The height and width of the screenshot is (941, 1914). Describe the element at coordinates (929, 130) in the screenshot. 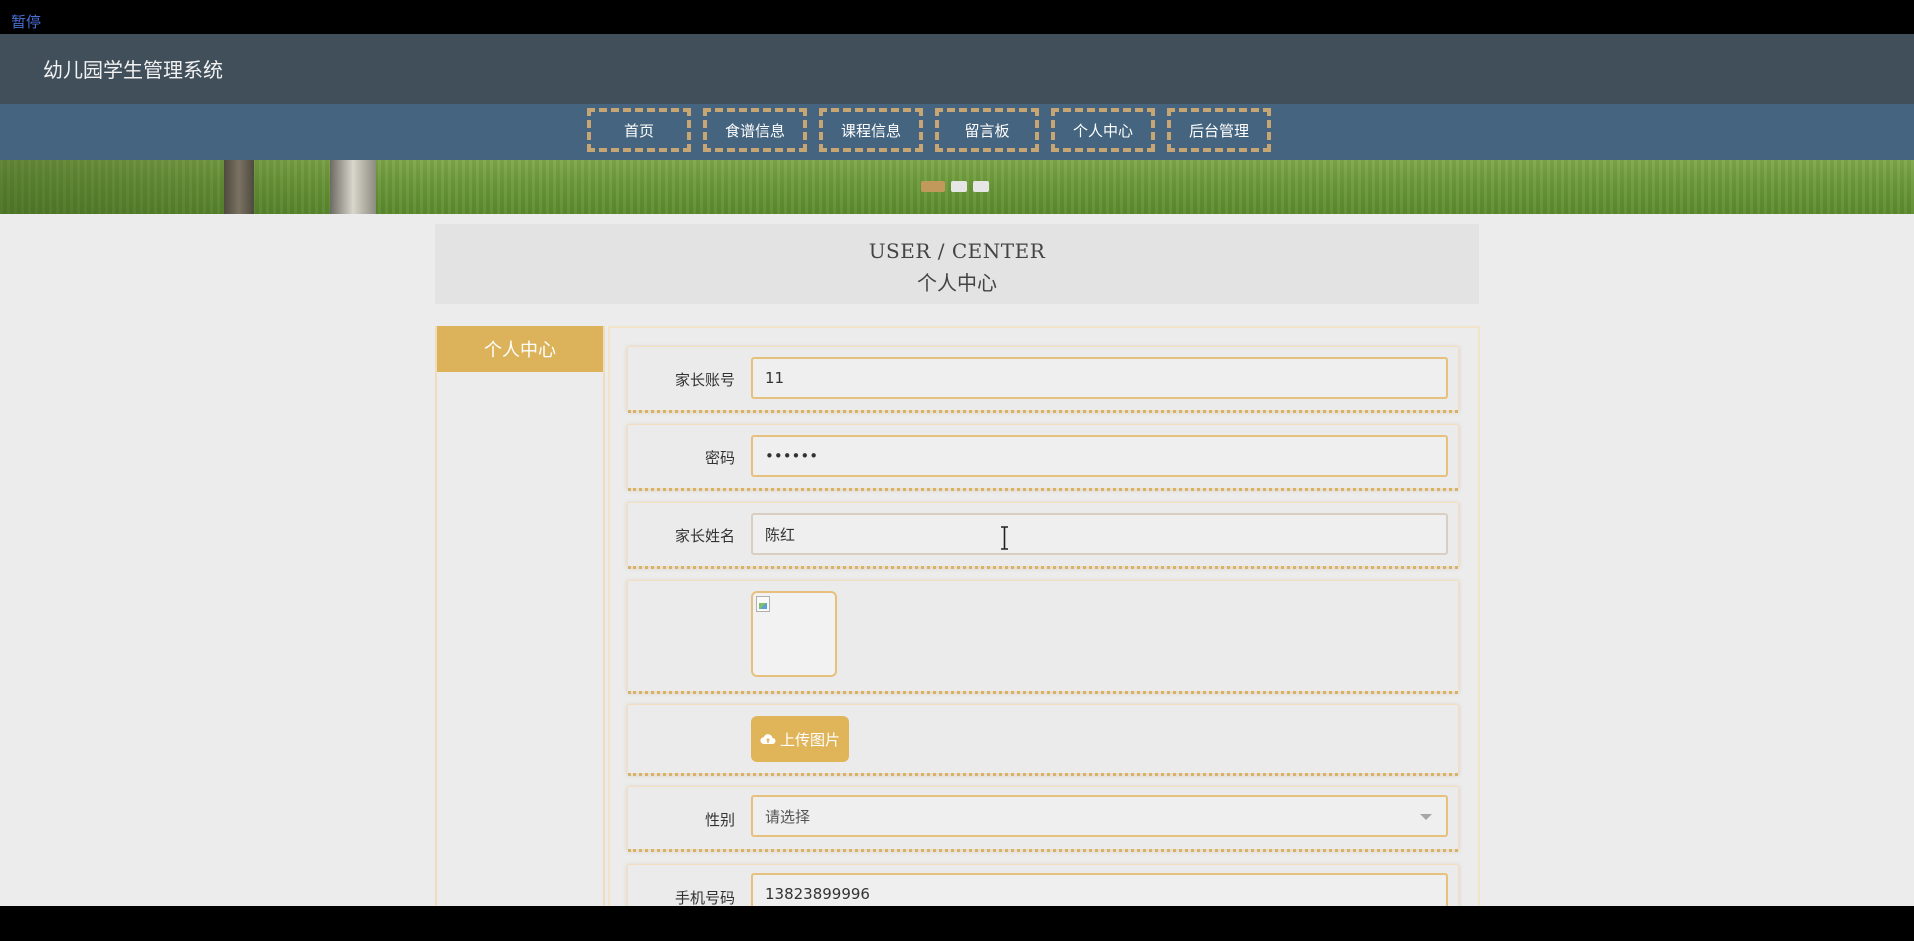

I see `nav-list: 首页 食谱信息 课程信息 留言板 个人中心 后台管理` at that location.